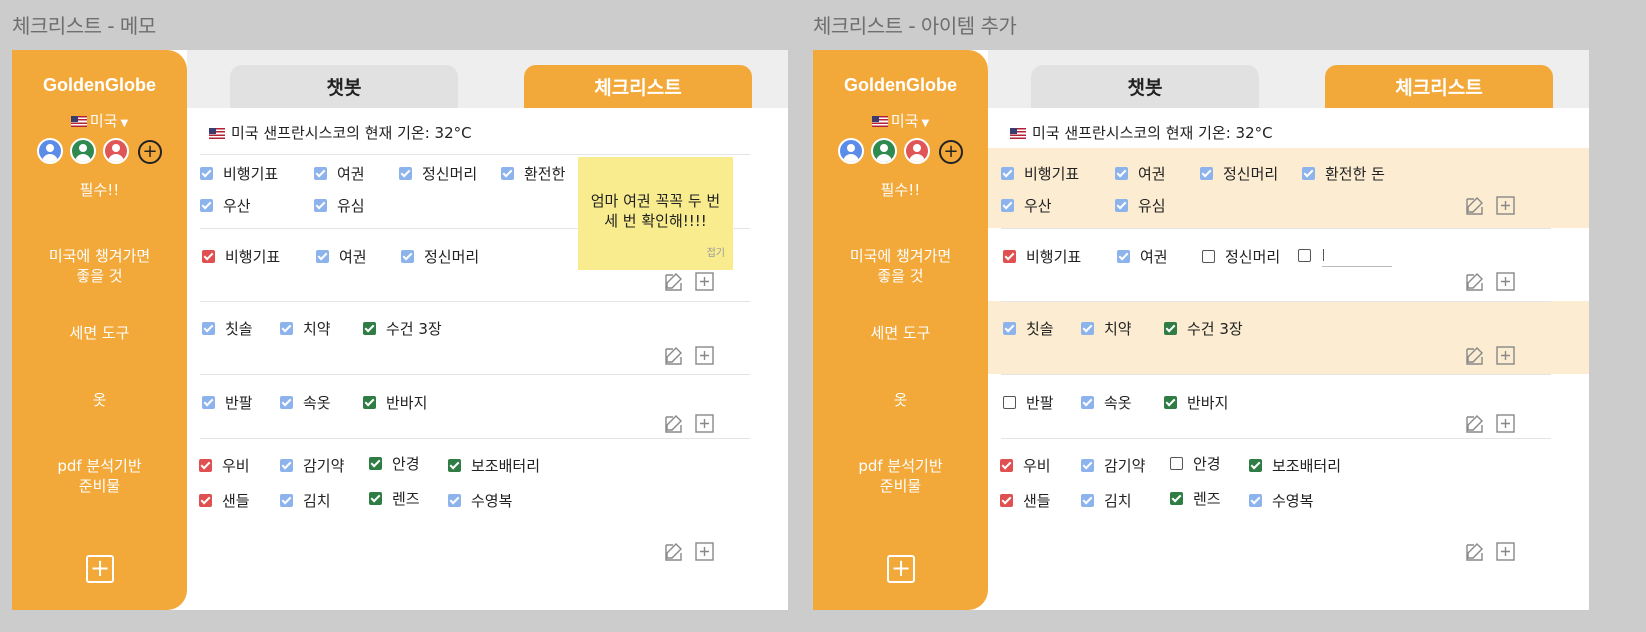 This screenshot has width=1646, height=632. Describe the element at coordinates (900, 85) in the screenshot. I see `brand-logo: GoldenGlobe` at that location.